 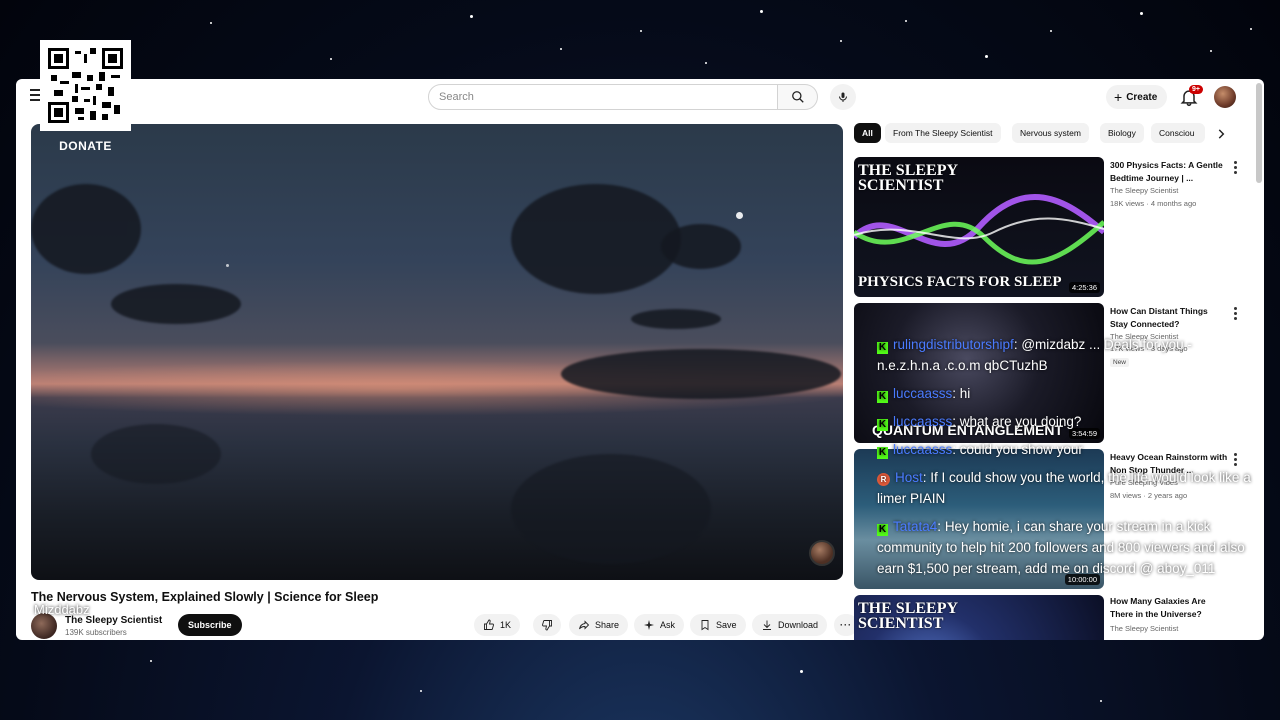 I want to click on plus-icon: +, so click(x=1118, y=97).